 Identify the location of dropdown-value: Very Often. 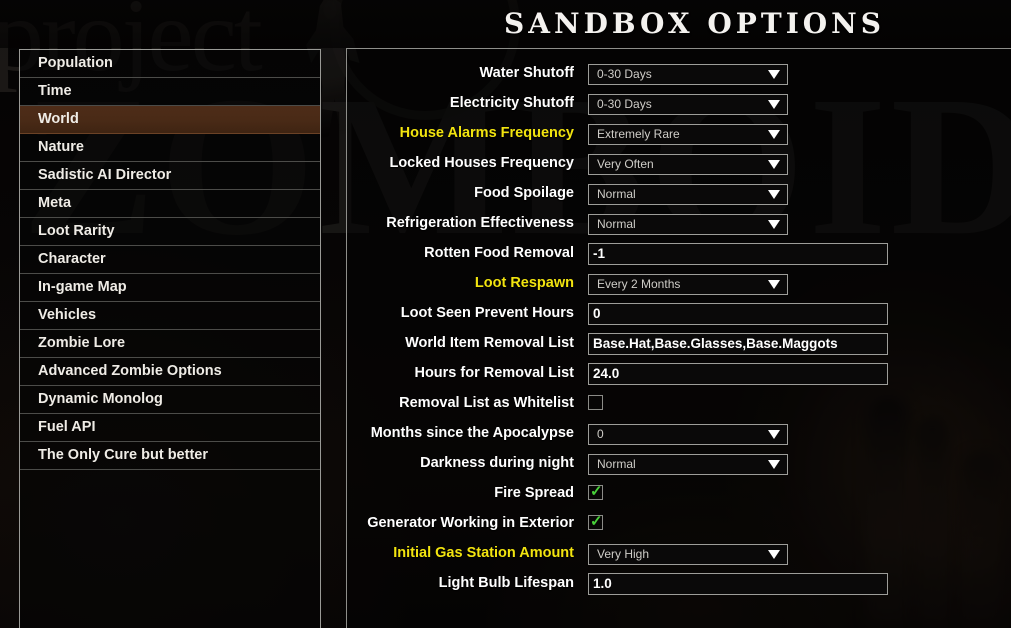
(625, 164).